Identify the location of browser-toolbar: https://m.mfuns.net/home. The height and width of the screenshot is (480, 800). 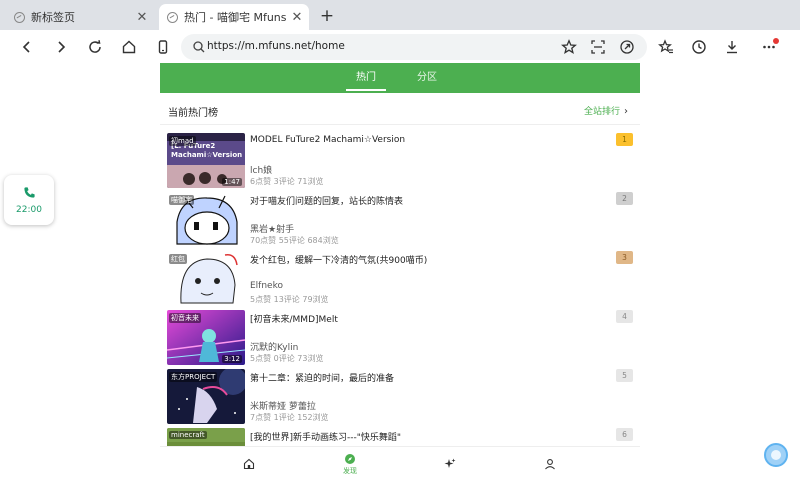
(400, 46).